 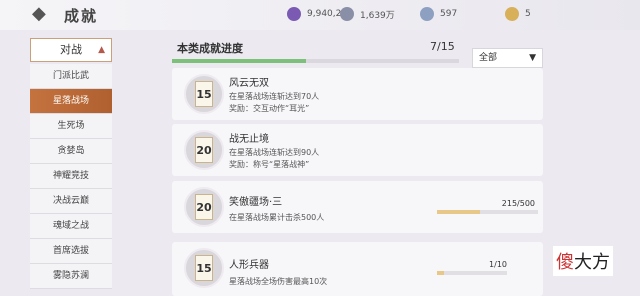 I want to click on achievement-card: 15 风云无双 在星落战场连斩达到70人 奖励：交互动作“耳光”, so click(x=357, y=94).